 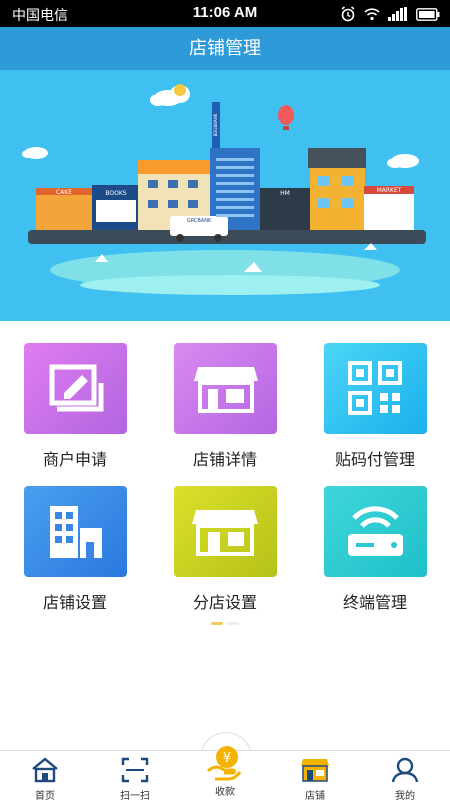 What do you see at coordinates (225, 388) in the screenshot?
I see `storefront-icon` at bounding box center [225, 388].